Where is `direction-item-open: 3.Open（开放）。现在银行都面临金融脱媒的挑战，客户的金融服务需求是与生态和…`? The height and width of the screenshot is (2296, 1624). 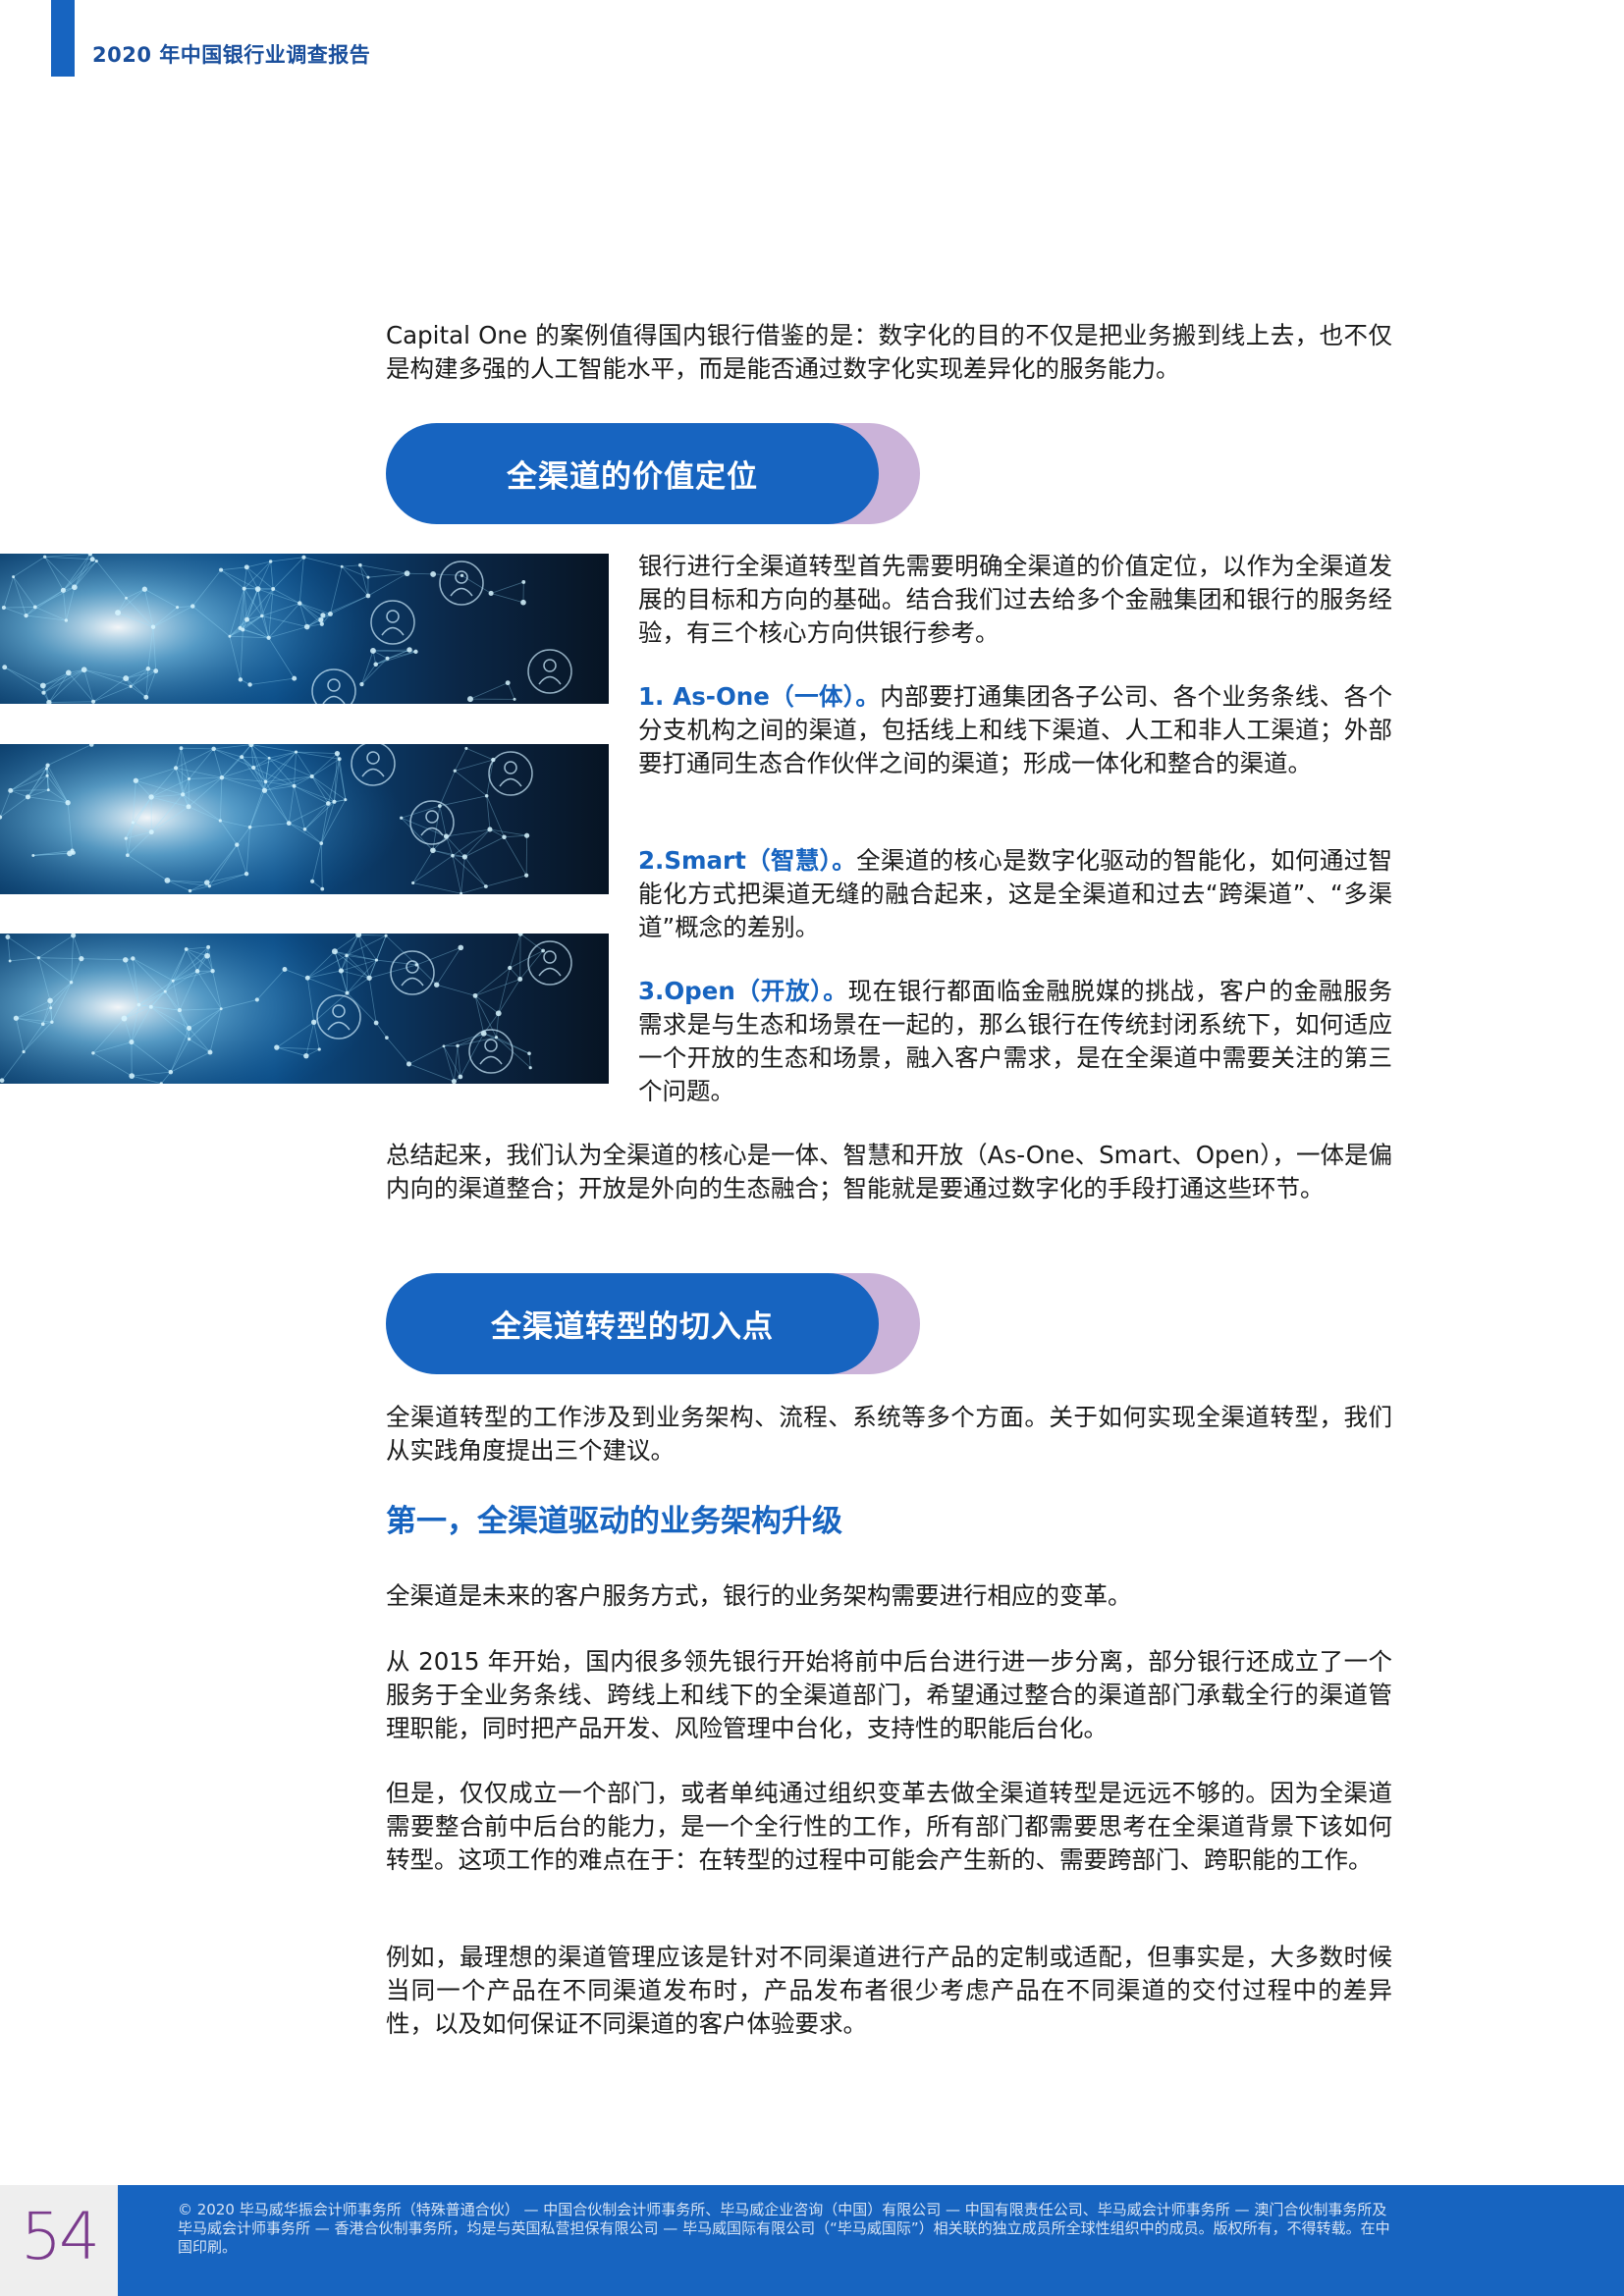 direction-item-open: 3.Open（开放）。现在银行都面临金融脱媒的挑战，客户的金融服务需求是与生态和… is located at coordinates (1015, 1042).